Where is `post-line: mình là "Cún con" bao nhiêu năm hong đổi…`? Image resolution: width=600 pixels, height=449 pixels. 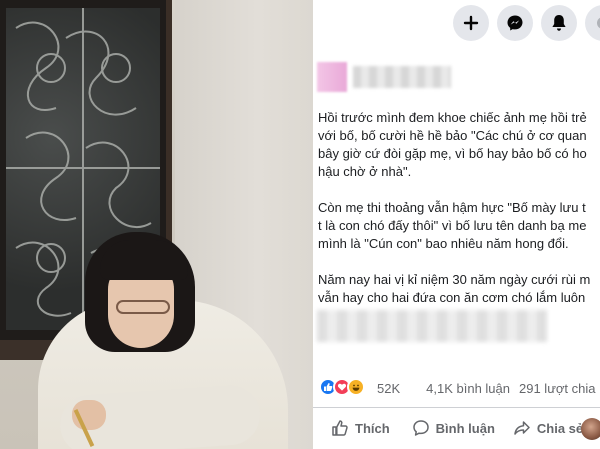 post-line: mình là "Cún con" bao nhiêu năm hong đổi… is located at coordinates (443, 243).